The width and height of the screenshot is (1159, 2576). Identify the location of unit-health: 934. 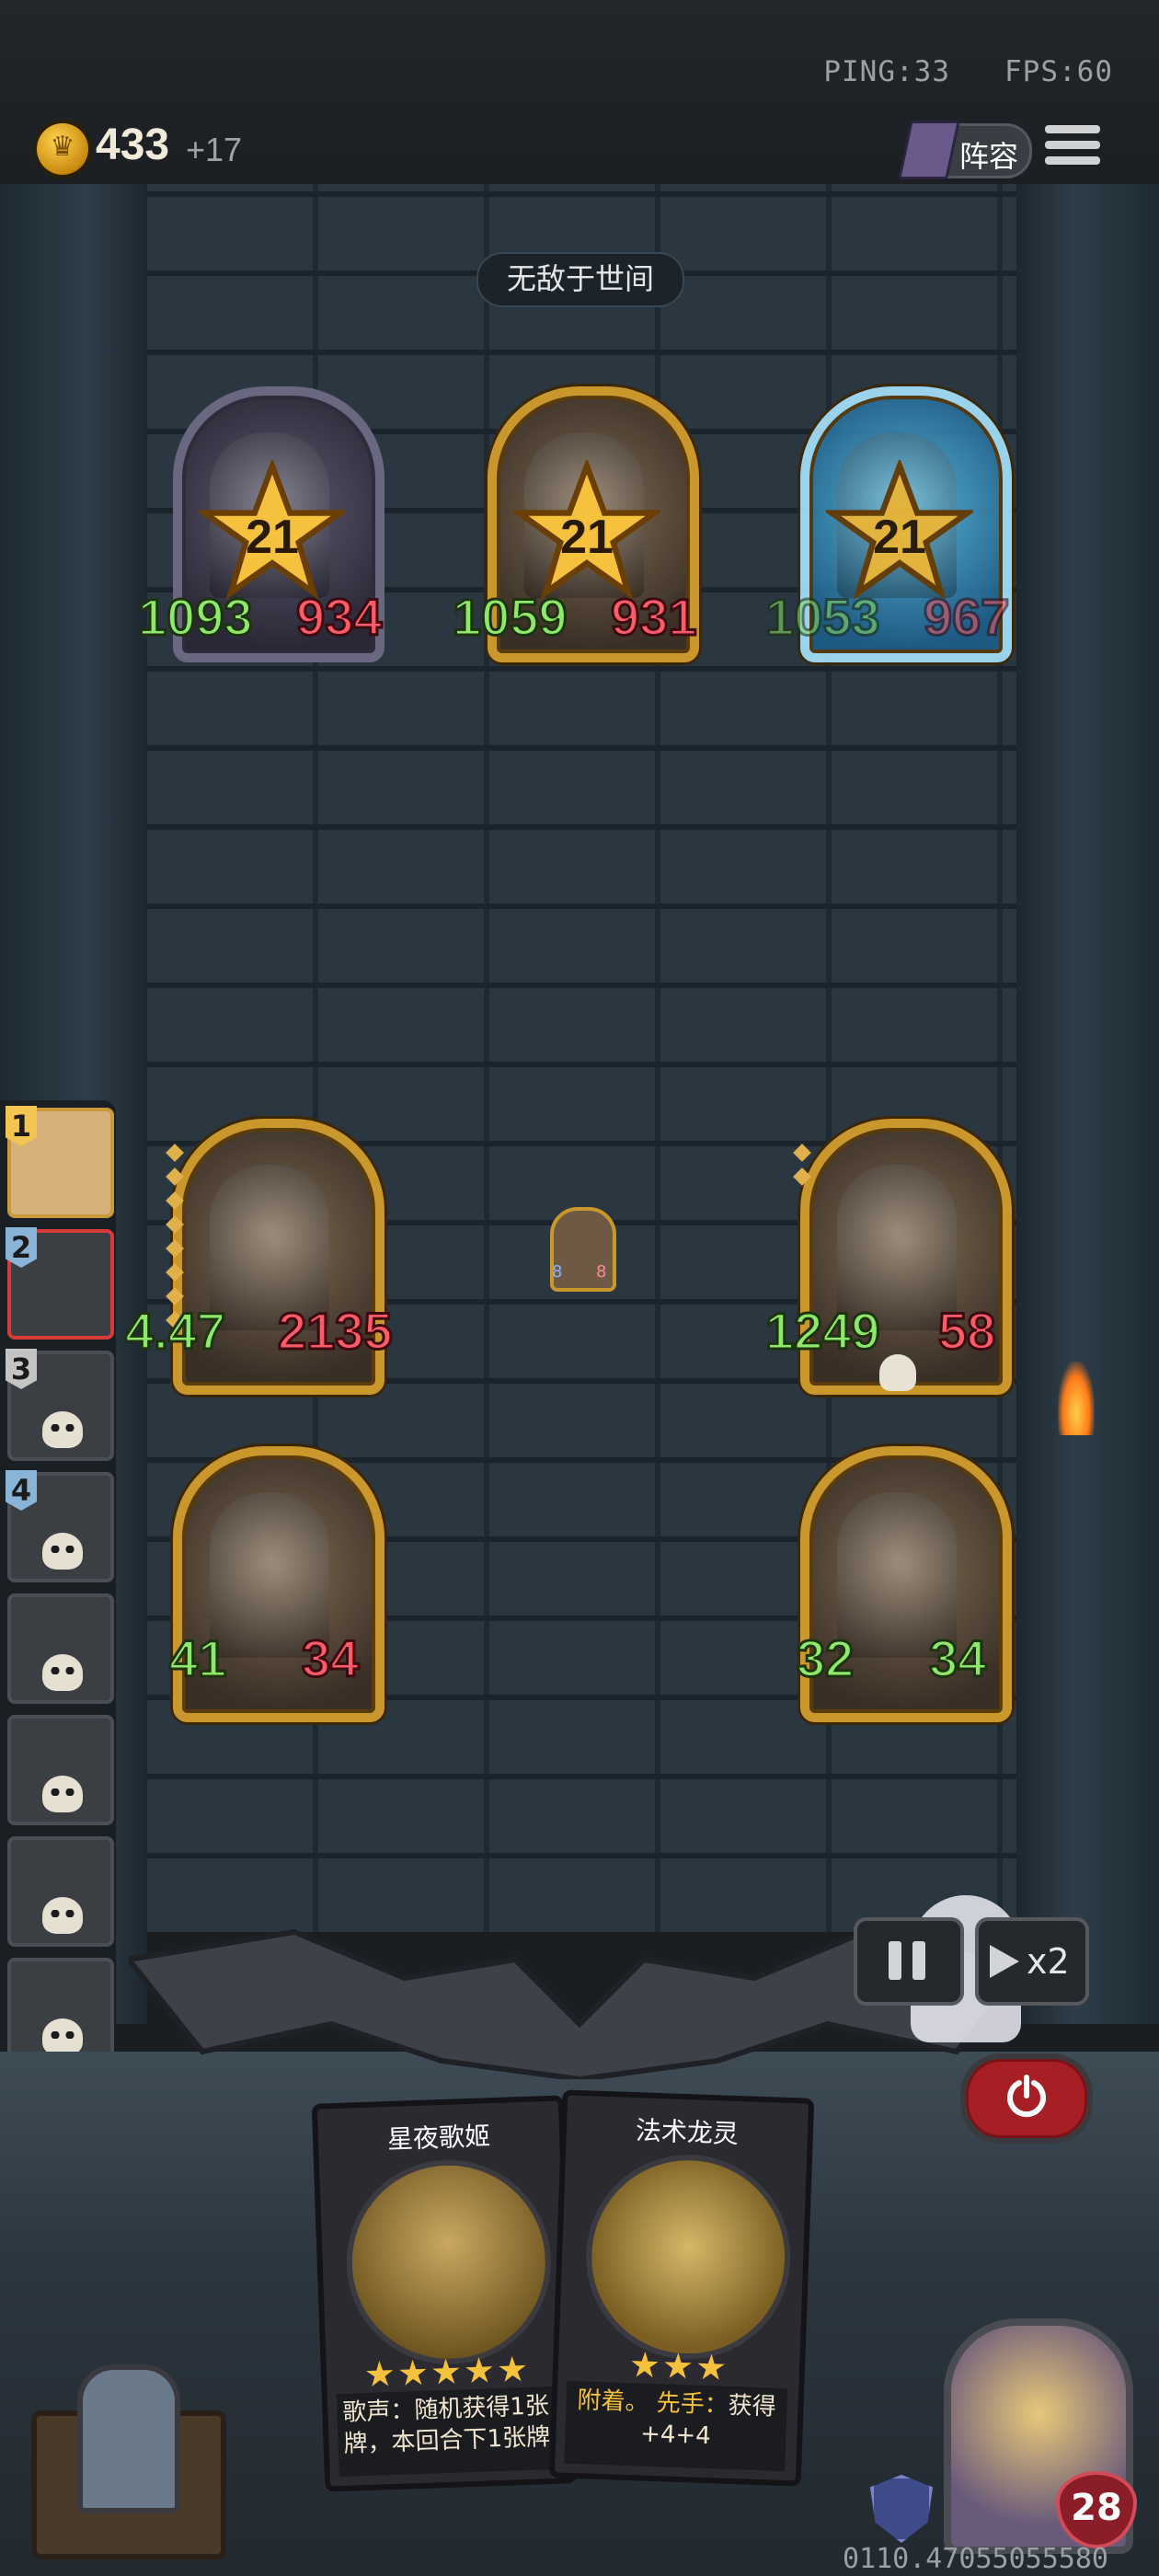
(338, 617).